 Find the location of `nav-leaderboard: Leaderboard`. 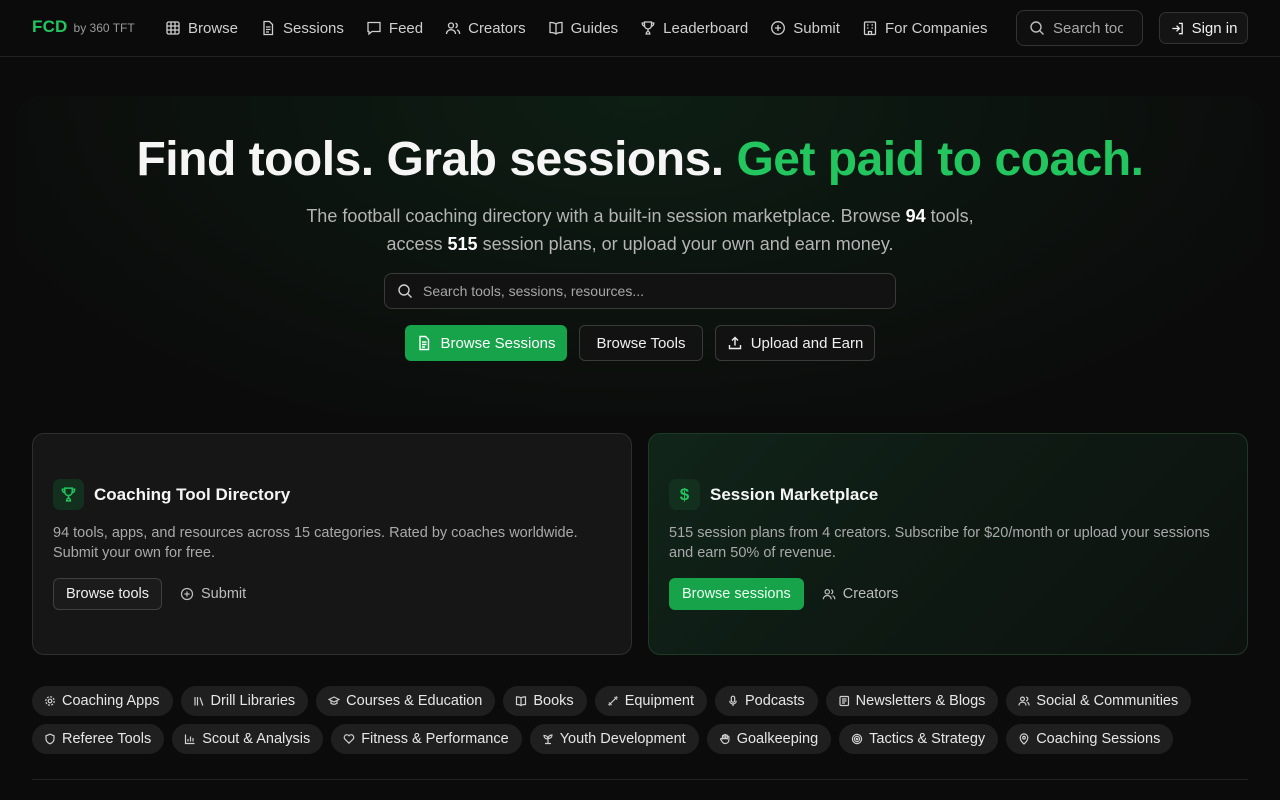

nav-leaderboard: Leaderboard is located at coordinates (694, 28).